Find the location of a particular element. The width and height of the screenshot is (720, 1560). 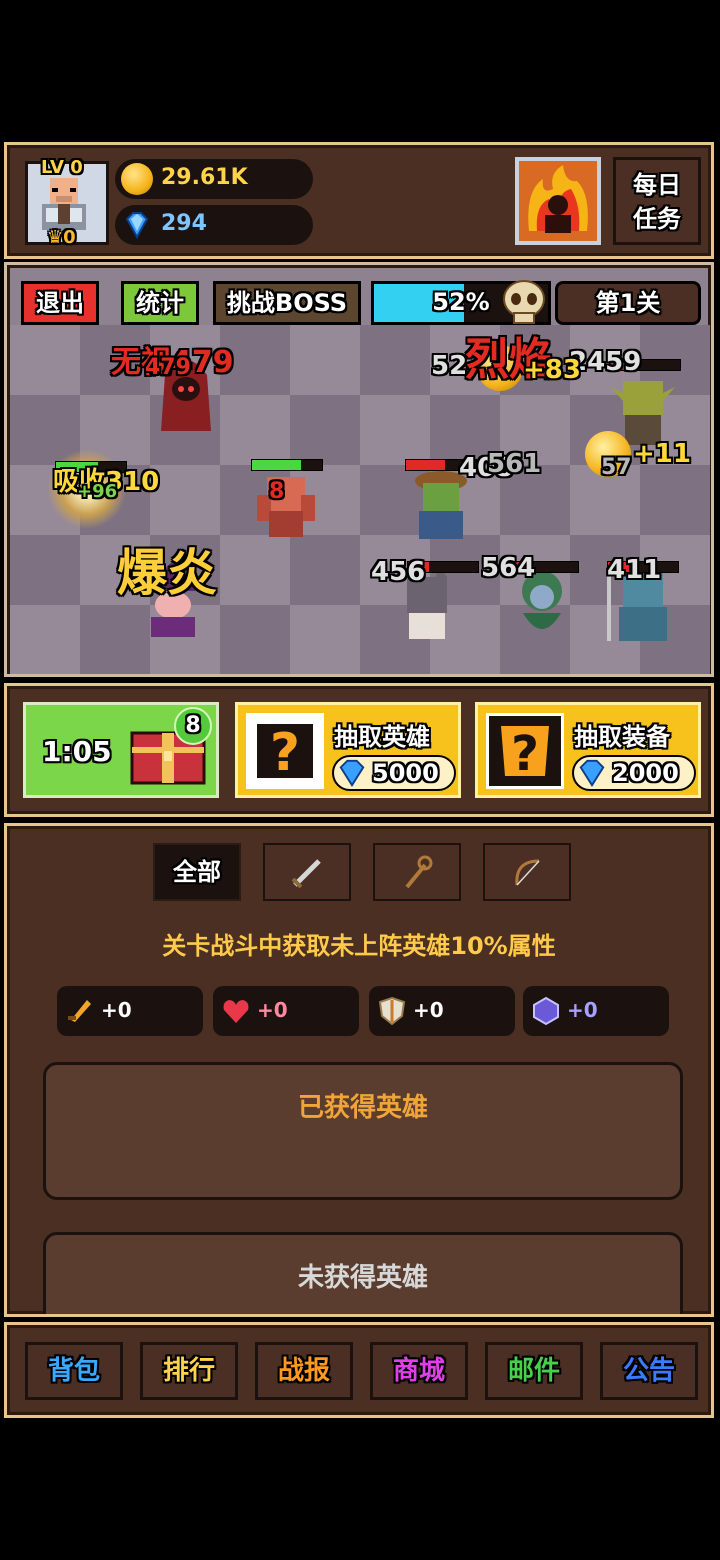

mystery-gear-icon: ? is located at coordinates (525, 751).